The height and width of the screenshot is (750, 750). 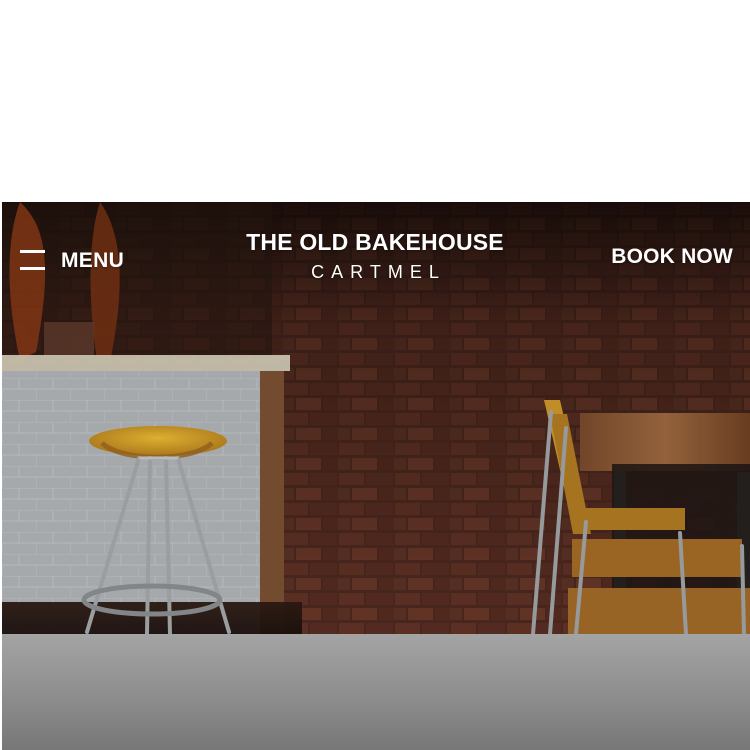 I want to click on menu-button: MENU, so click(x=72, y=260).